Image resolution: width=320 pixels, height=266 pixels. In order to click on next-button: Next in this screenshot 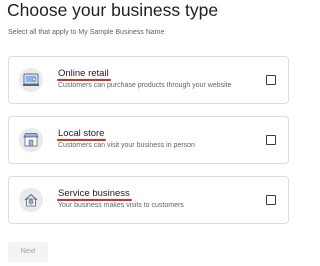, I will do `click(28, 252)`.